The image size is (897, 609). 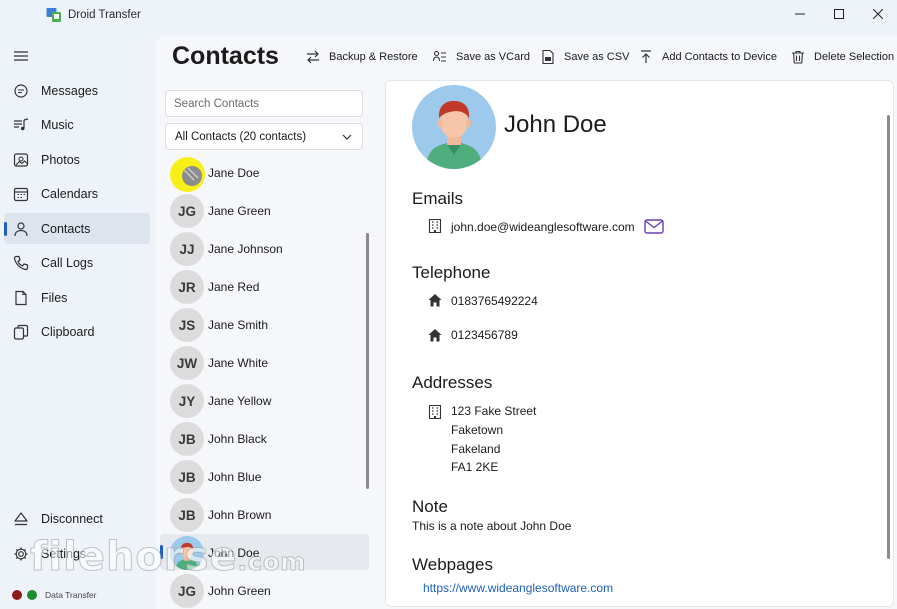 I want to click on delete-selection-button: Delete Selection, so click(x=842, y=57).